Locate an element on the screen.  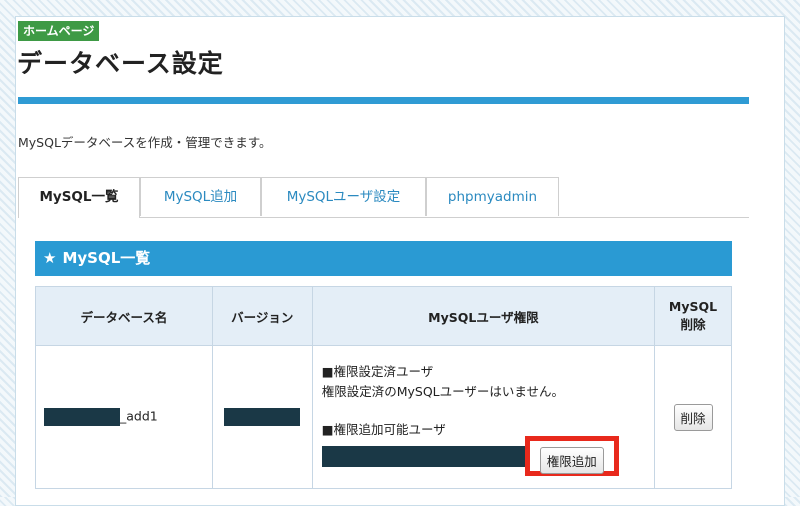
delete-cell: 削除 is located at coordinates (693, 417).